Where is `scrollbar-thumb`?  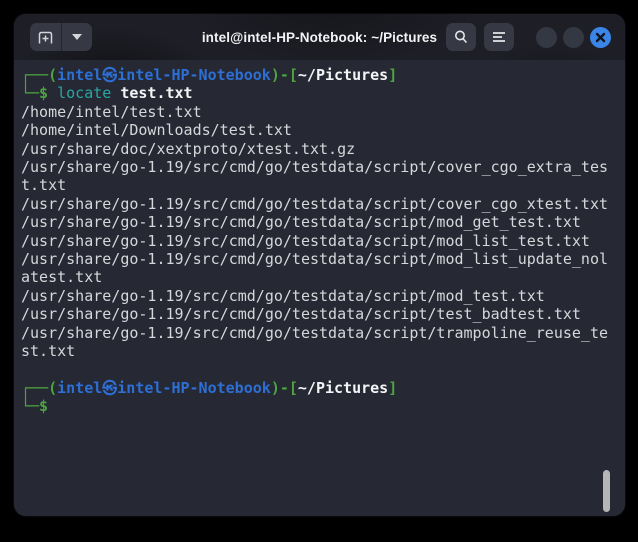
scrollbar-thumb is located at coordinates (606, 491).